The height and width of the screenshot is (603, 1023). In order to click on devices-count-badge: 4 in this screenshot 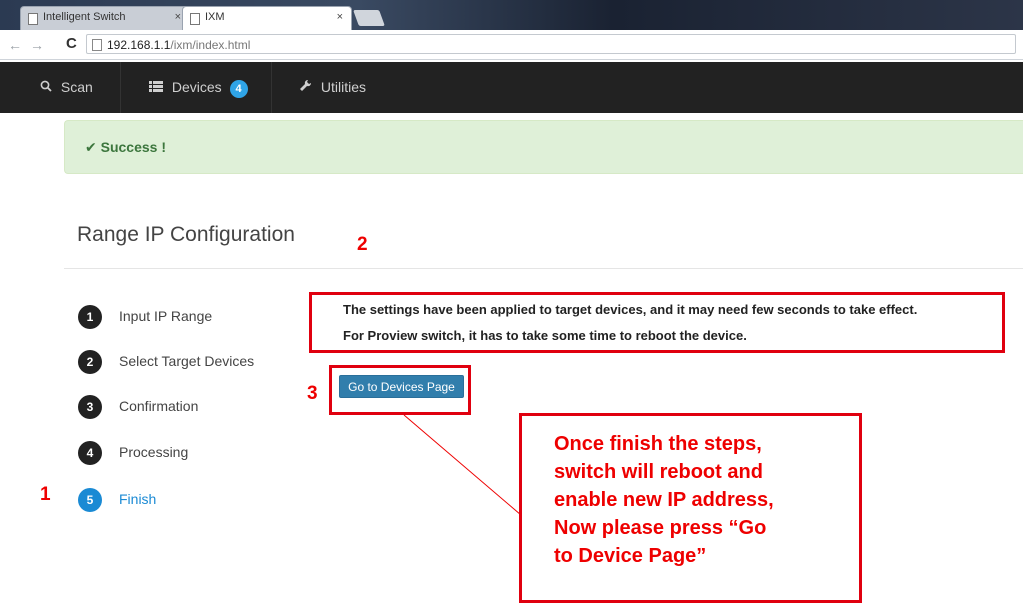, I will do `click(238, 89)`.